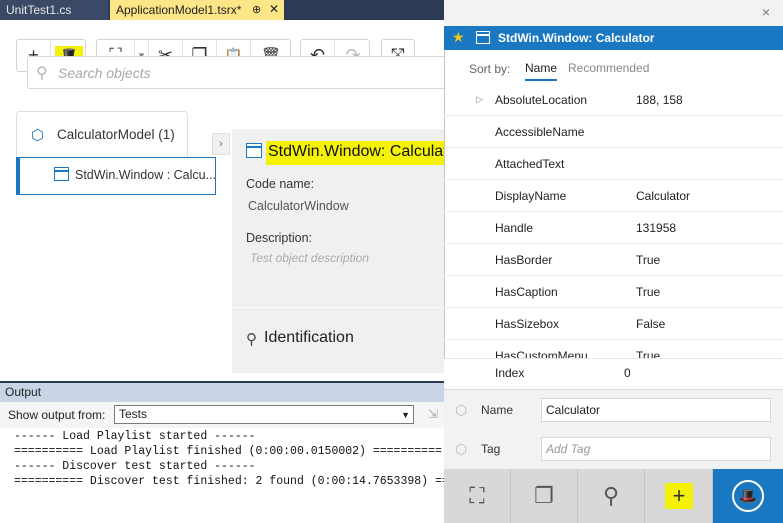 The height and width of the screenshot is (523, 783). Describe the element at coordinates (651, 324) in the screenshot. I see `property-value: False` at that location.